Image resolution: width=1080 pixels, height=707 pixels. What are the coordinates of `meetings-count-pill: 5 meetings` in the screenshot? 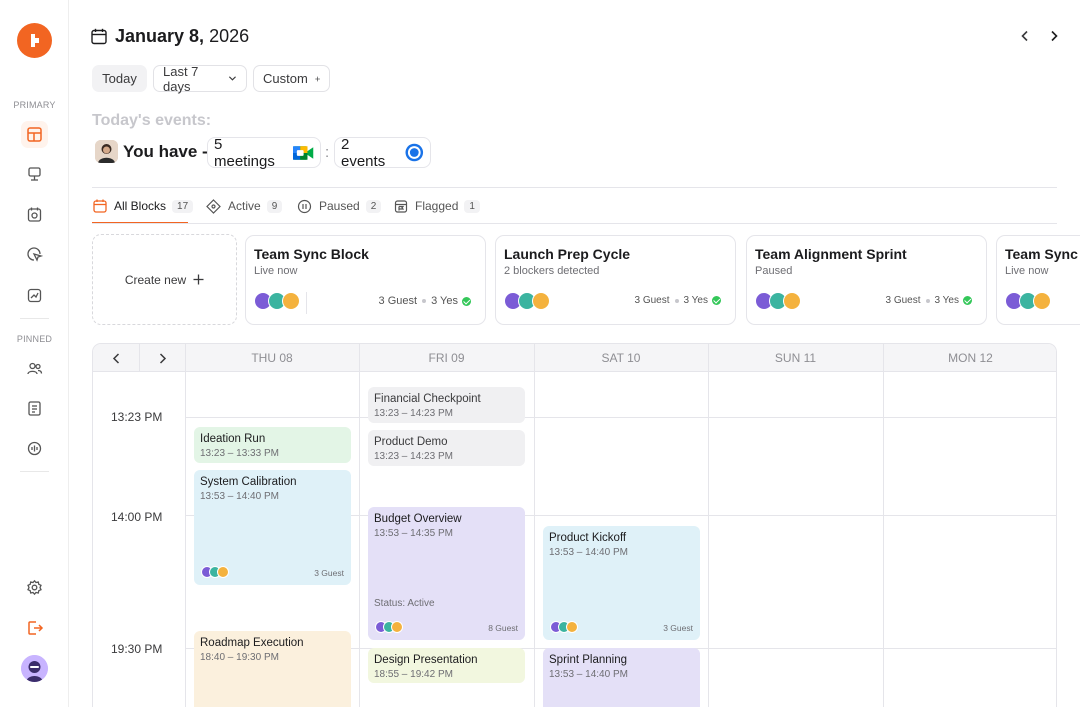 It's located at (264, 152).